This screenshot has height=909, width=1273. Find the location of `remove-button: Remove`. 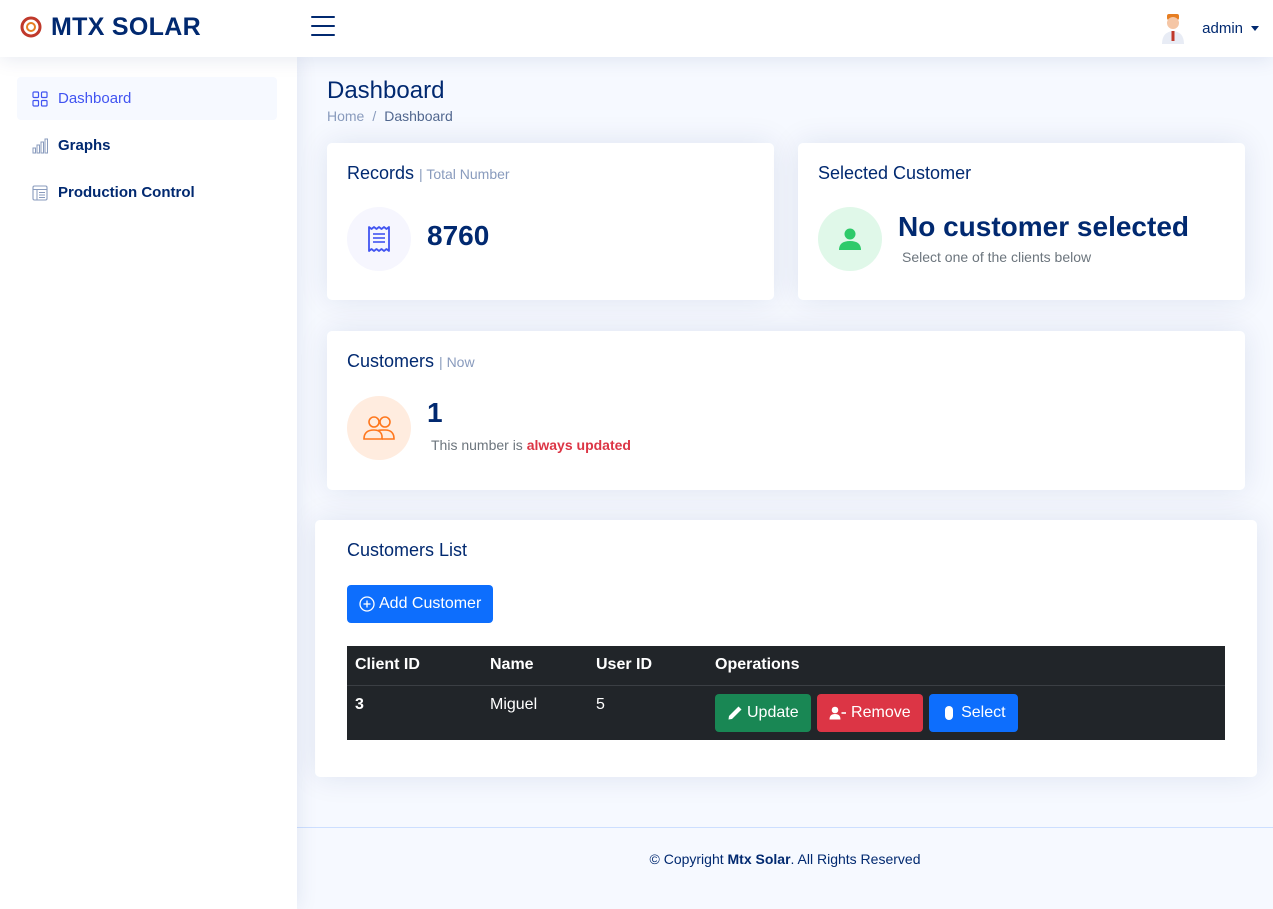

remove-button: Remove is located at coordinates (870, 712).